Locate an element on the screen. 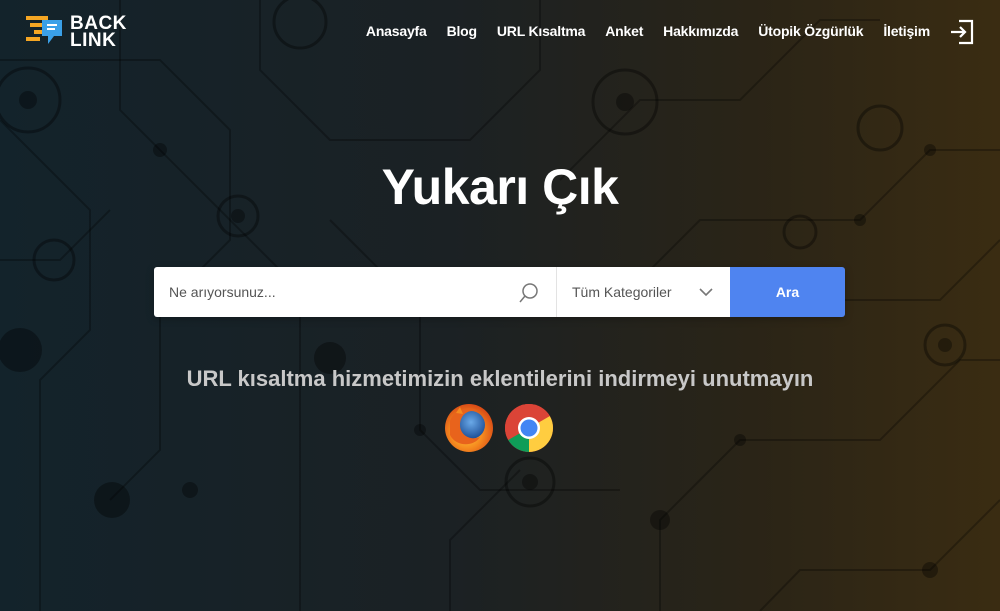 The width and height of the screenshot is (1000, 611). nav-item-hakkimizda: Hakkımızda is located at coordinates (700, 31).